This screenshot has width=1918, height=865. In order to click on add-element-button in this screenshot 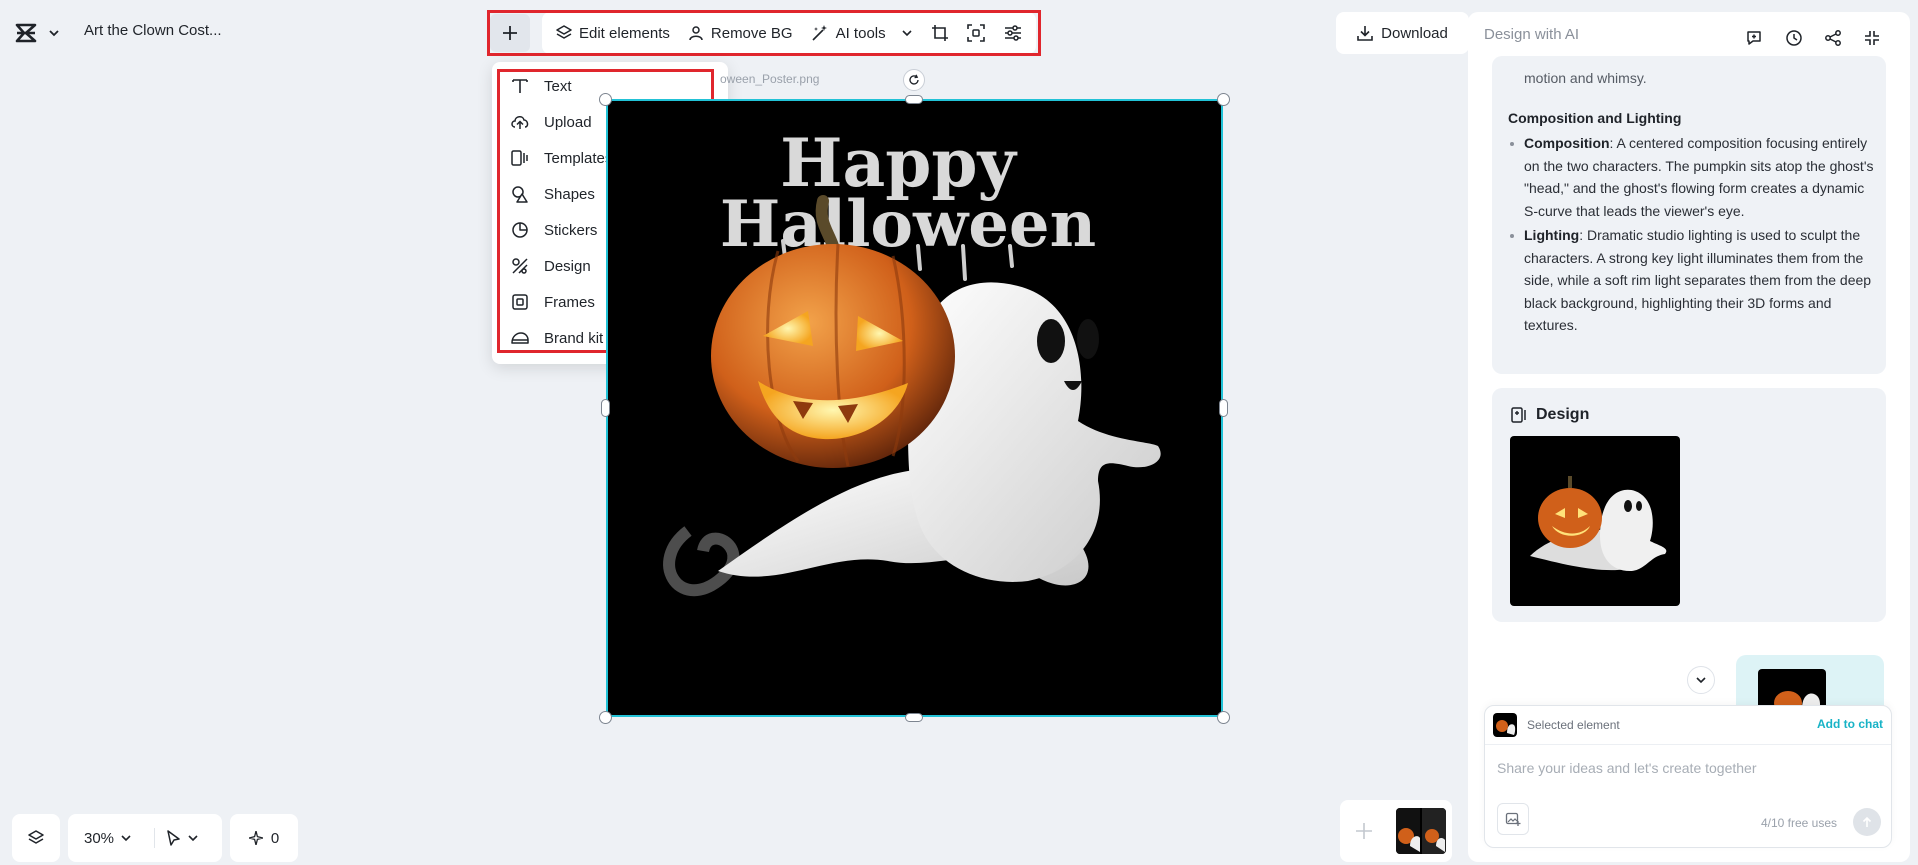, I will do `click(510, 33)`.